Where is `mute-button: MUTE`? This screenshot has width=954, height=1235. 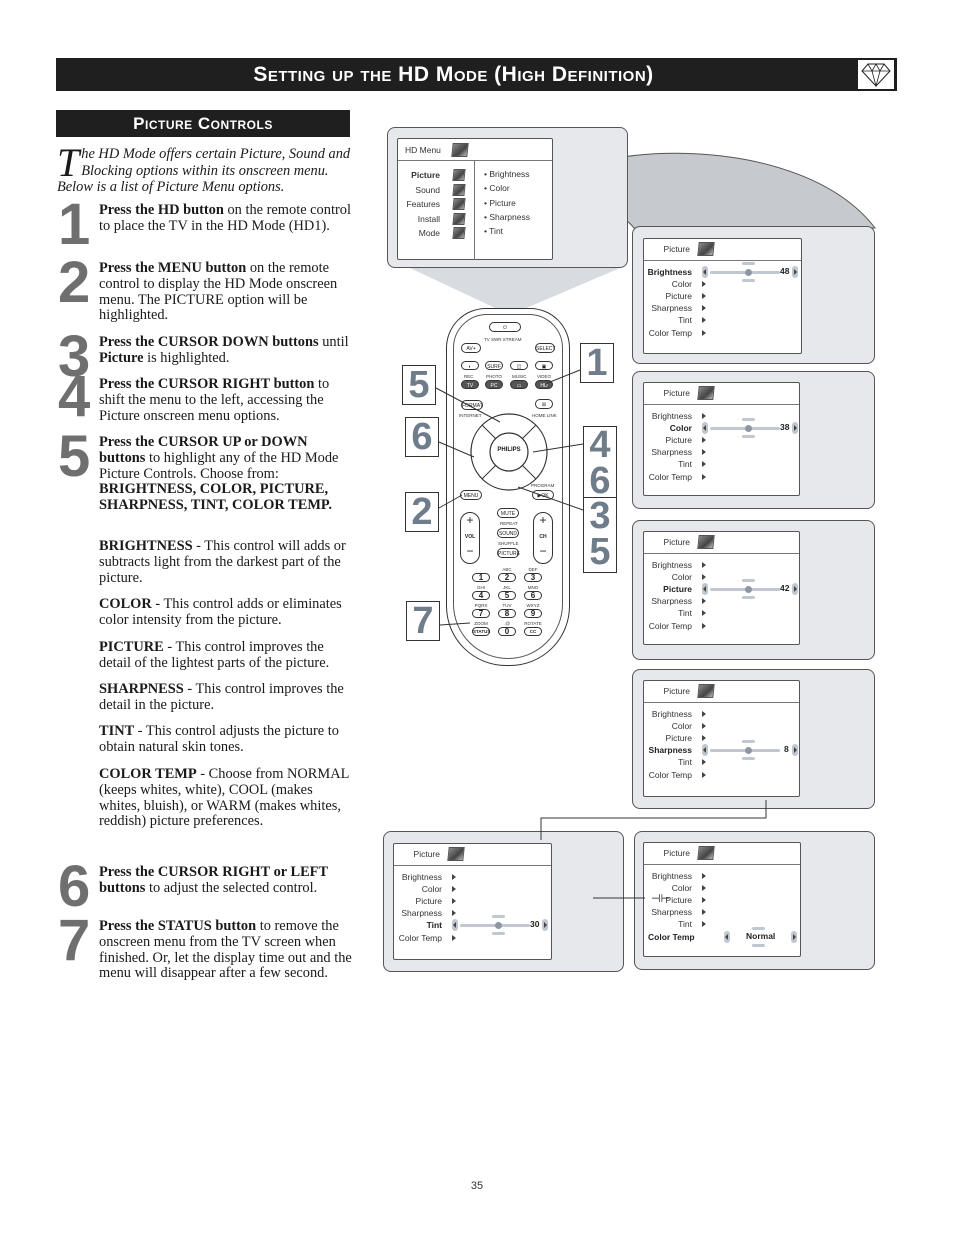
mute-button: MUTE is located at coordinates (508, 513).